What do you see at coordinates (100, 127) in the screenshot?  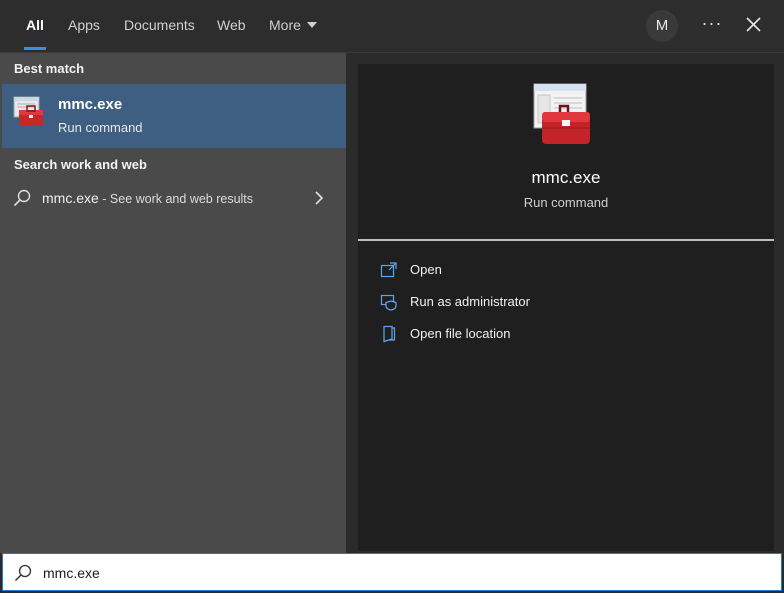 I see `best-match-subtitle: Run command` at bounding box center [100, 127].